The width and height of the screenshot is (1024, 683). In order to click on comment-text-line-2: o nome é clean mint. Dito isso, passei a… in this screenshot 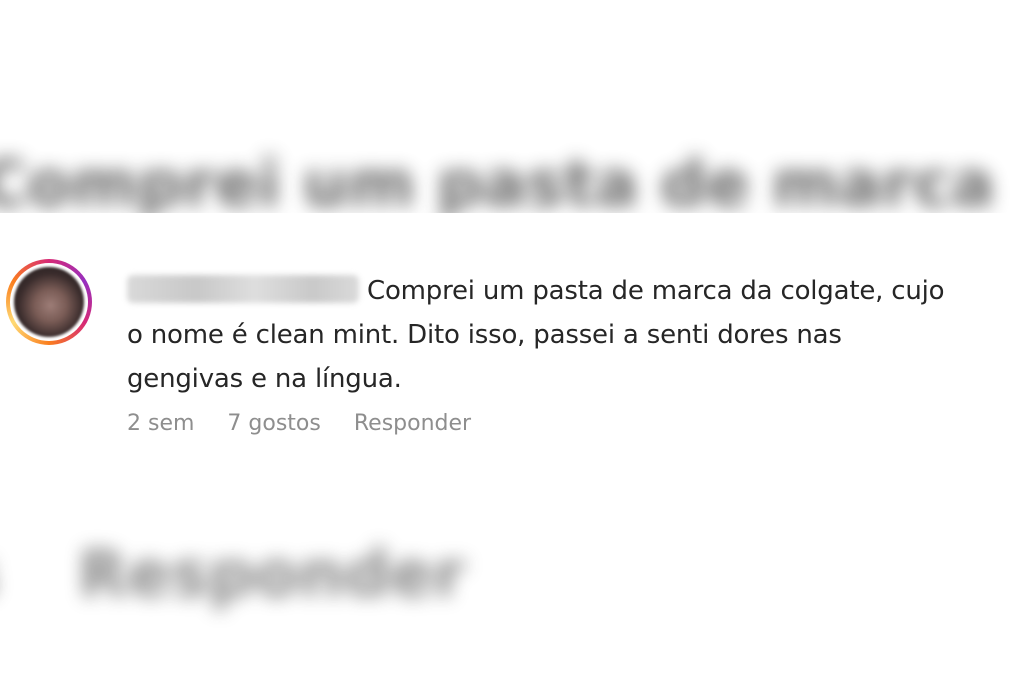, I will do `click(484, 335)`.